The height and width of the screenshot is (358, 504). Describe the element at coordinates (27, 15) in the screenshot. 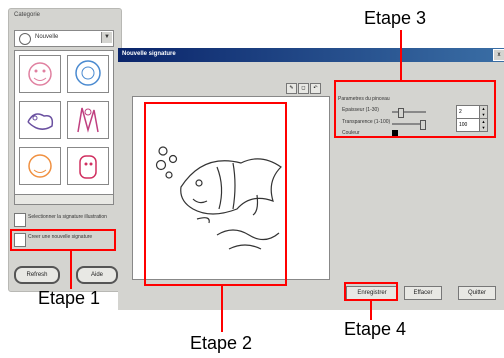

I see `category-label: Categorie` at that location.